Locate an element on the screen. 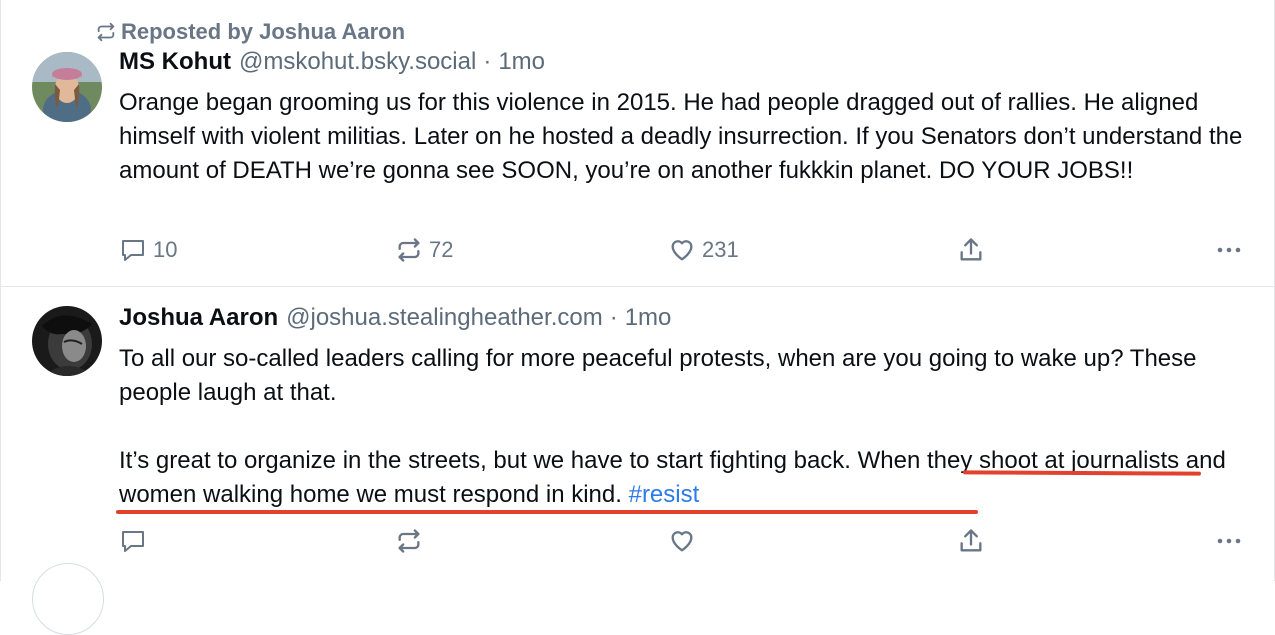  repost-count: 72 is located at coordinates (441, 249).